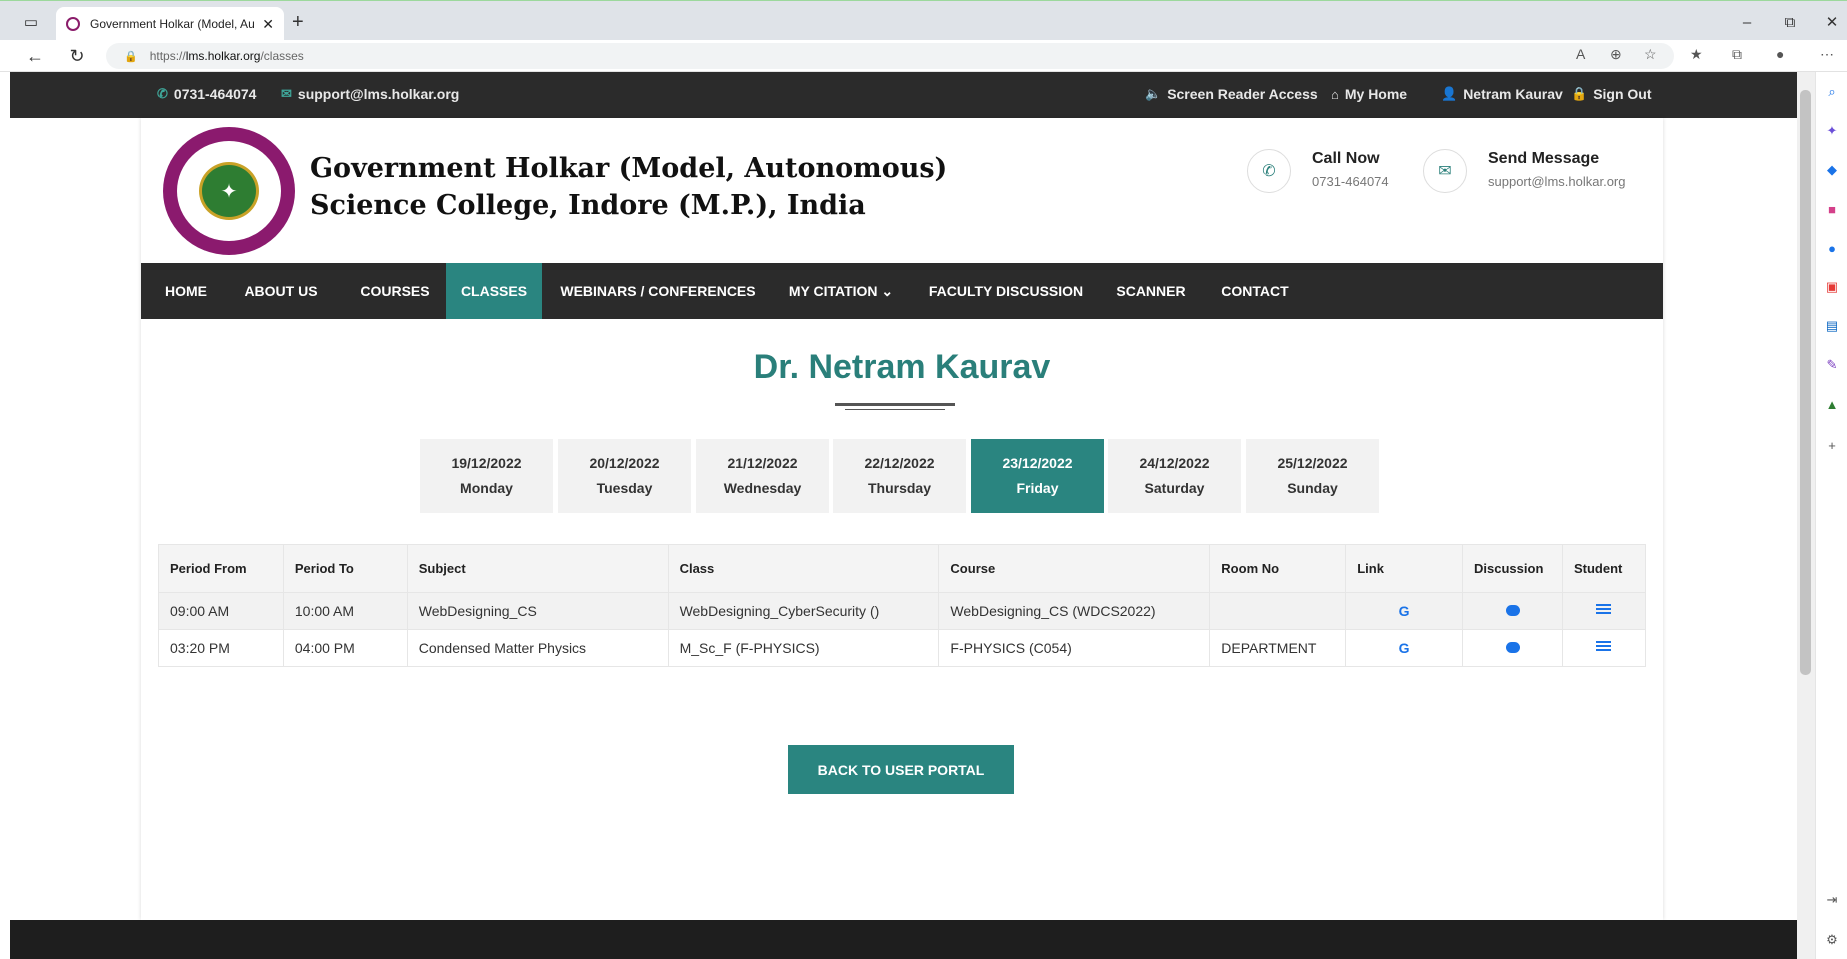 The image size is (1847, 959). I want to click on office-icon: ▣, so click(1832, 287).